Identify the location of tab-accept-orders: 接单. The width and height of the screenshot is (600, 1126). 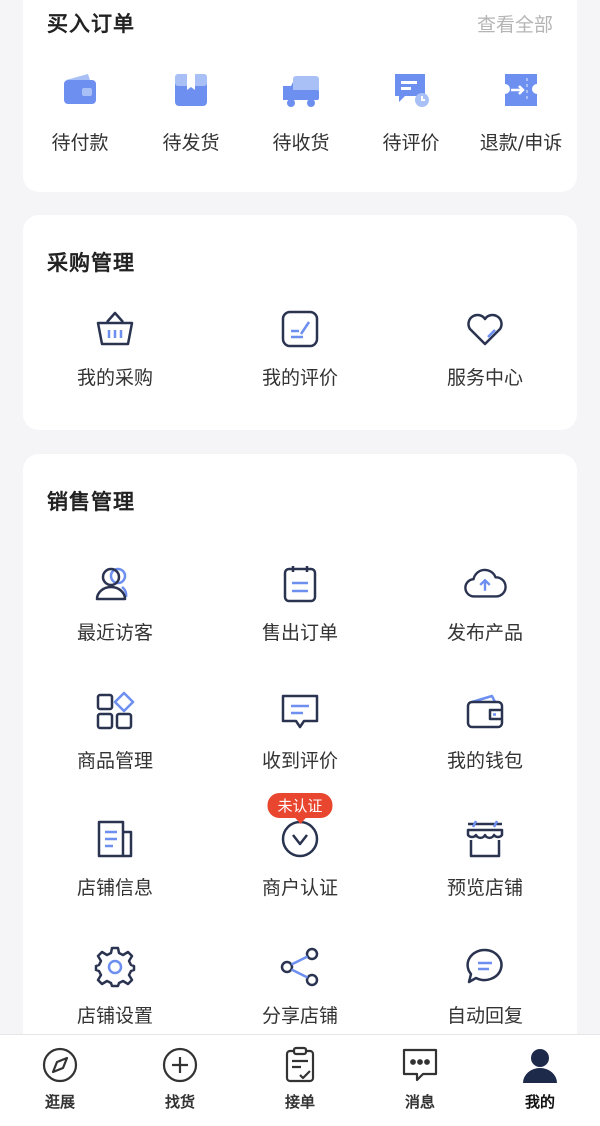
(300, 1080).